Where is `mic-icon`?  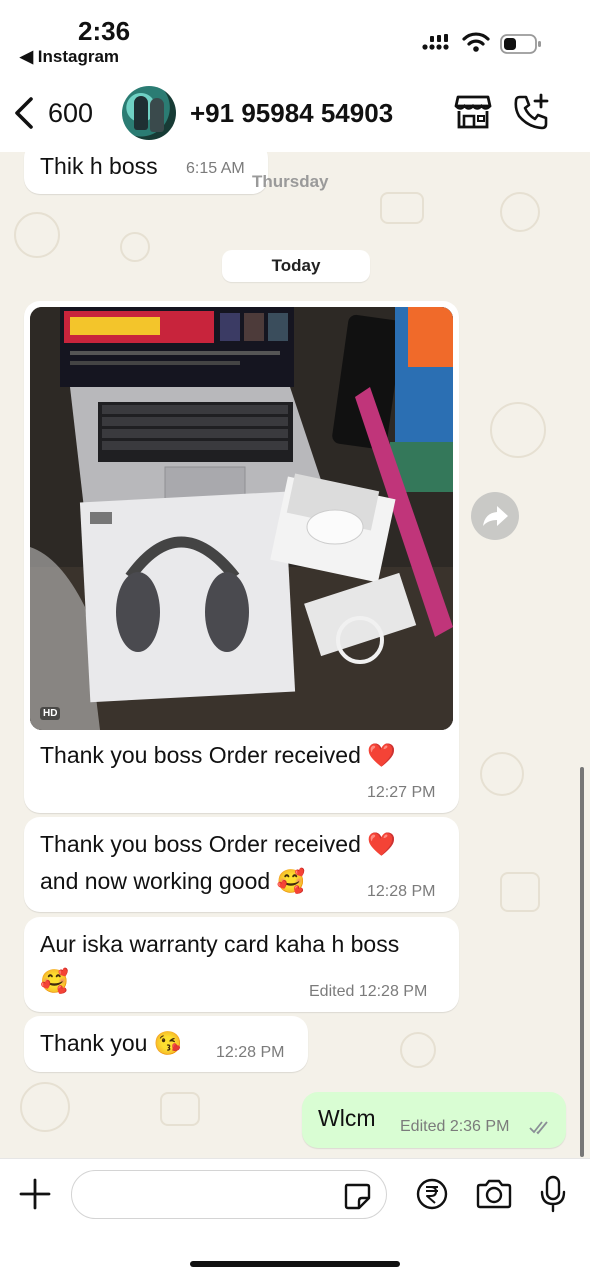
mic-icon is located at coordinates (553, 1194).